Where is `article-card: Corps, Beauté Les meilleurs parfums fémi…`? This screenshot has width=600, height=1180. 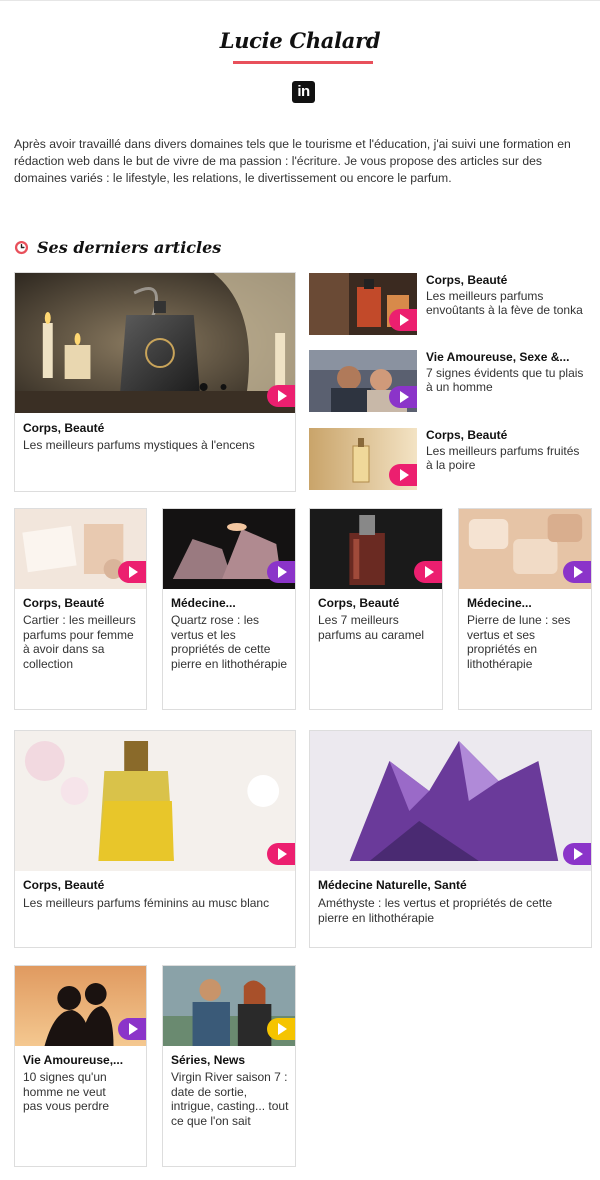
article-card: Corps, Beauté Les meilleurs parfums fémi… is located at coordinates (155, 839).